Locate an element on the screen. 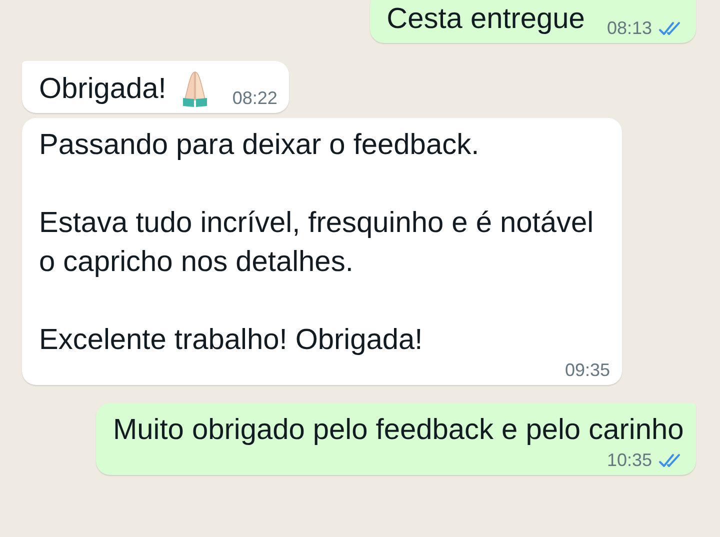 This screenshot has width=720, height=537. message-time: 08:13 is located at coordinates (629, 28).